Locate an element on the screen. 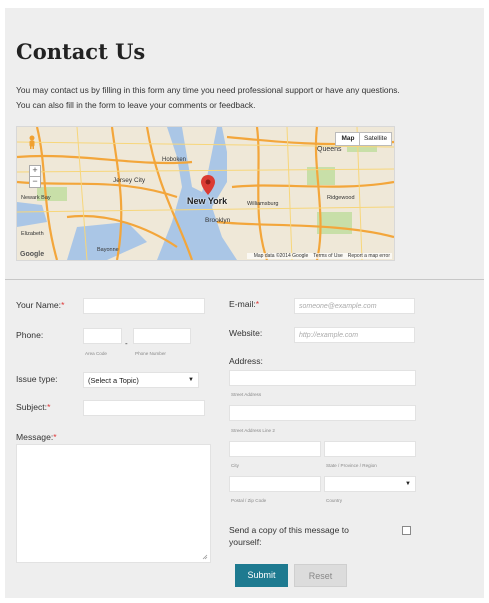  message-label: Message:* is located at coordinates (36, 437).